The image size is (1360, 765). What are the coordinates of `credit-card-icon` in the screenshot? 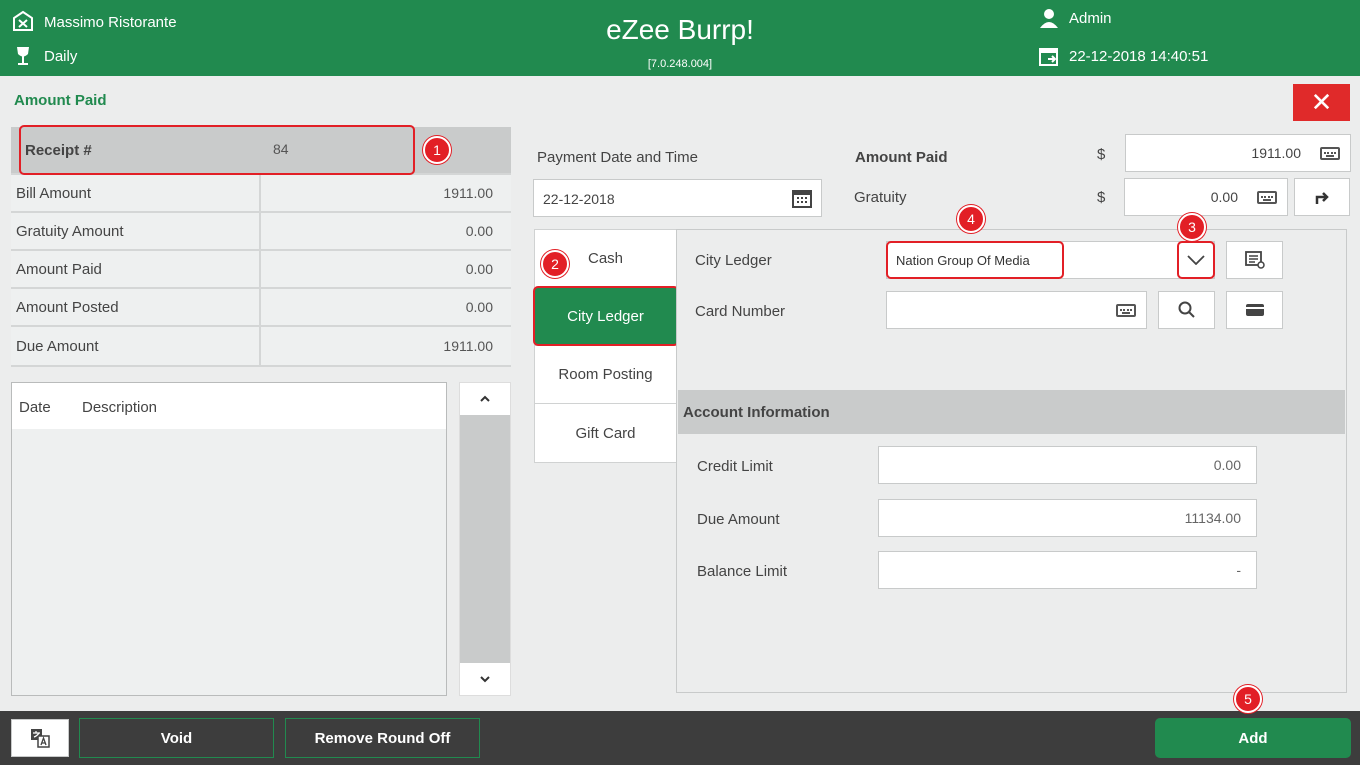 It's located at (1254, 310).